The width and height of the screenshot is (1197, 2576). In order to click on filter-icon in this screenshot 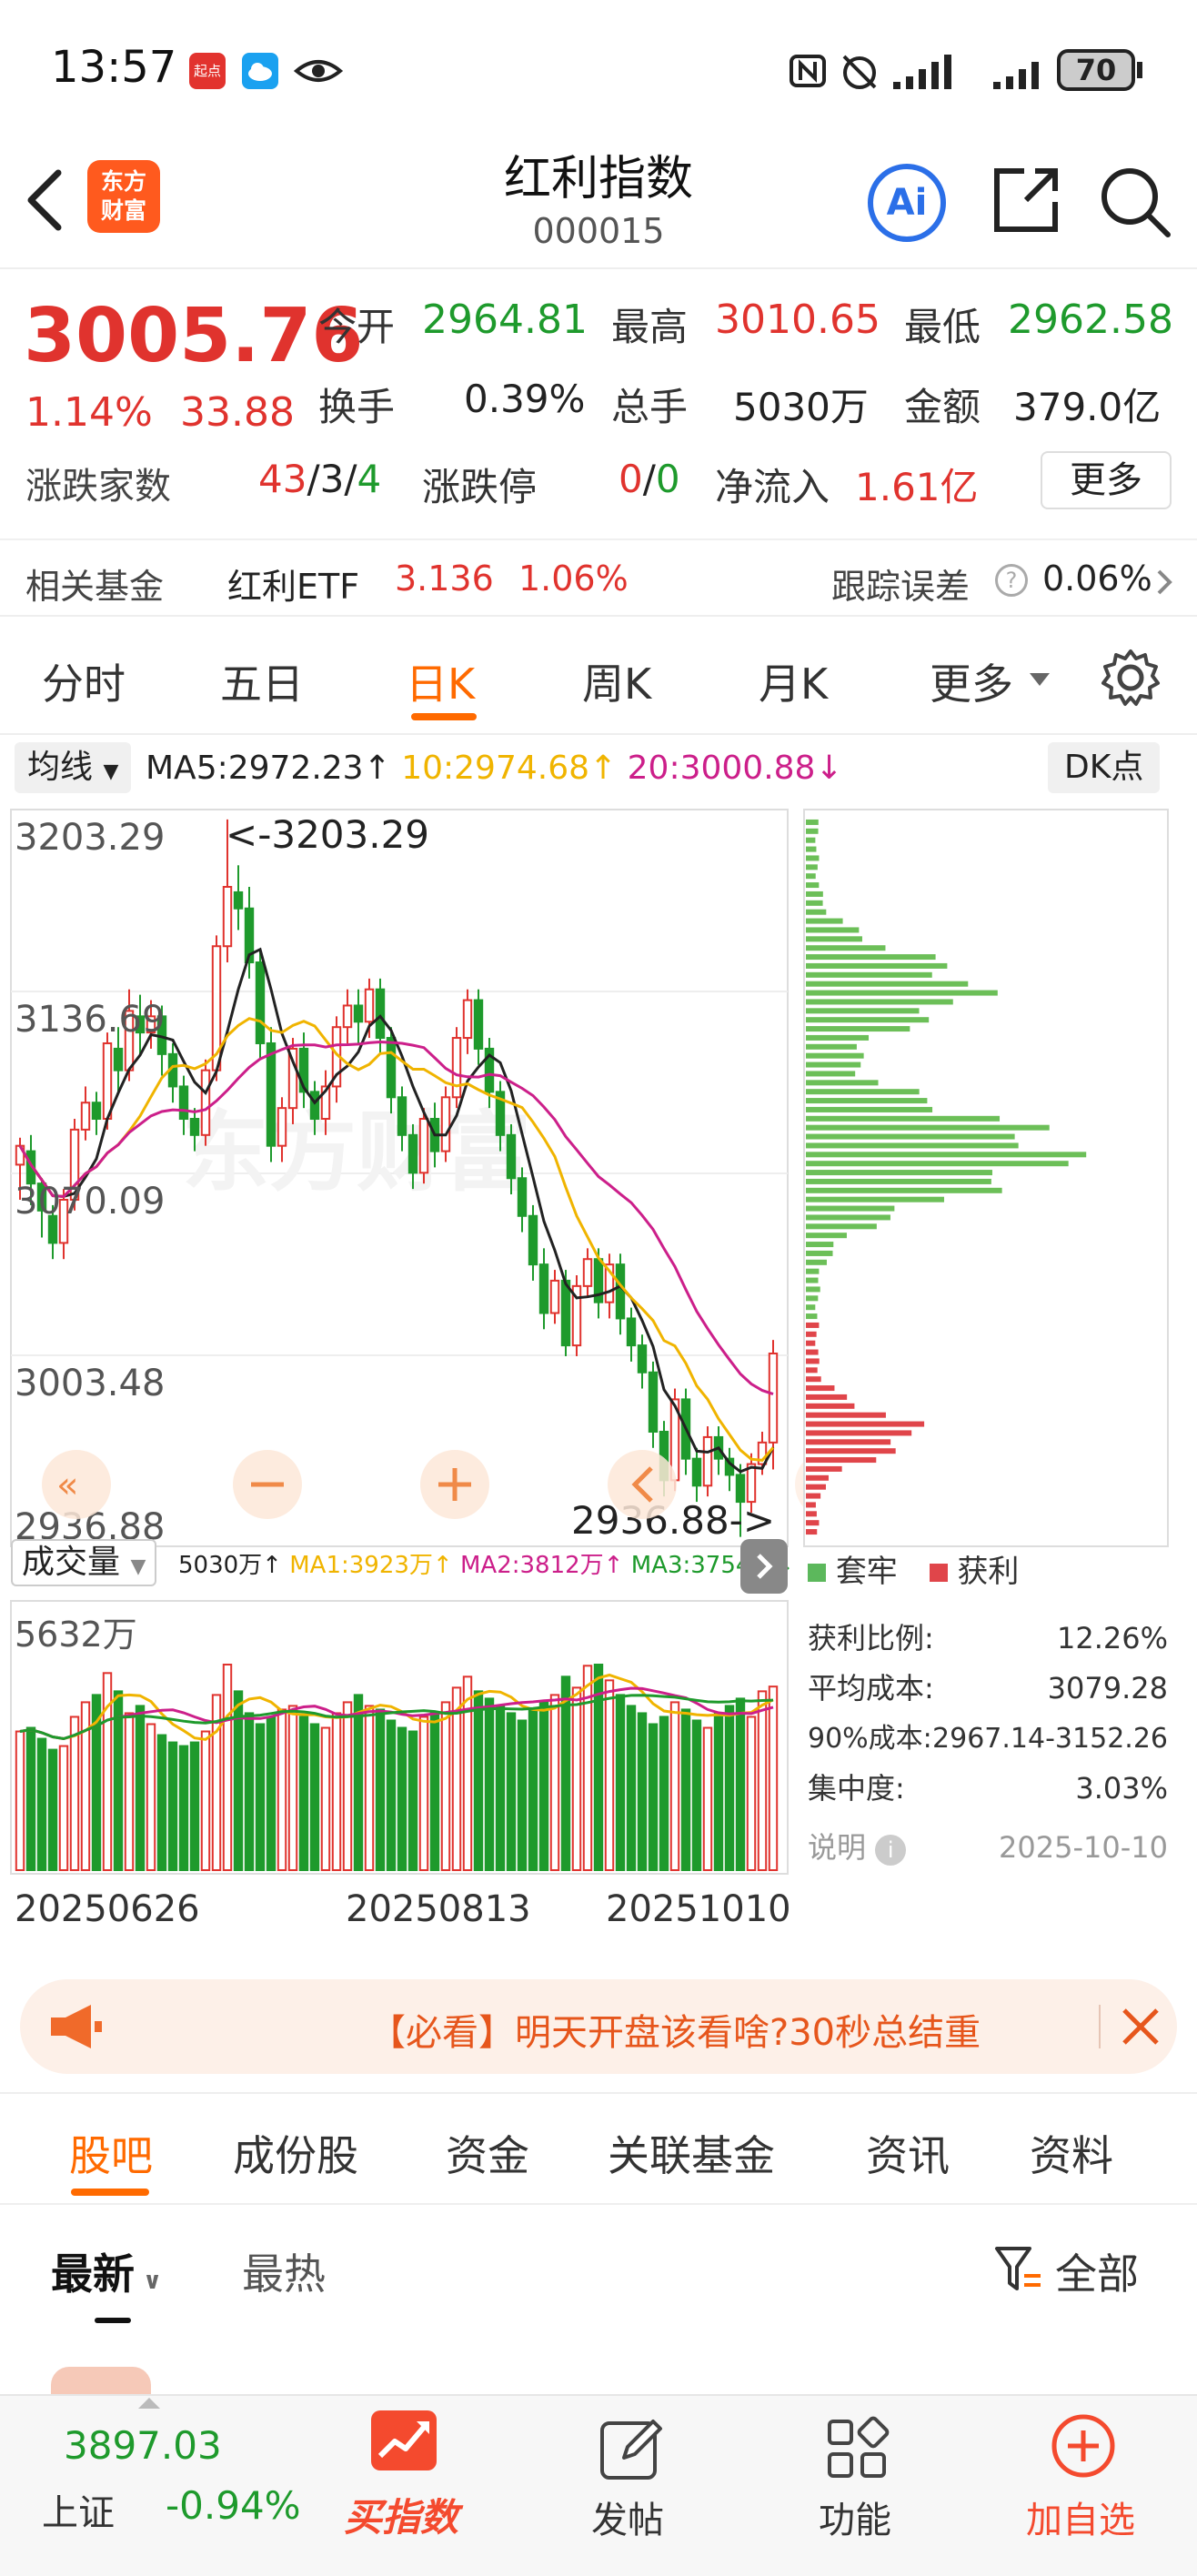, I will do `click(1018, 2270)`.